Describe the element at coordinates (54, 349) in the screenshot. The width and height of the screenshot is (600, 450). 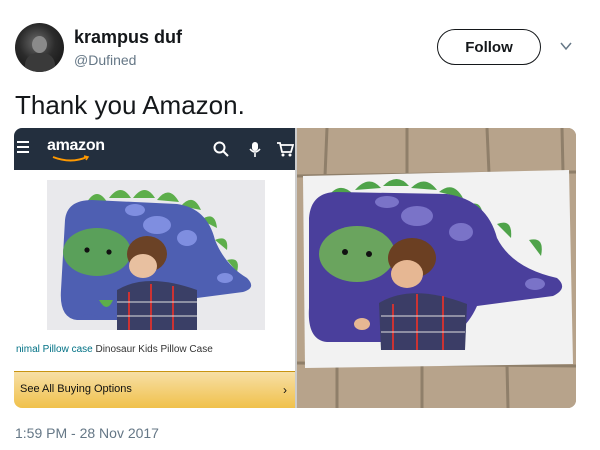
I see `product-title-link: nimal Pillow case` at that location.